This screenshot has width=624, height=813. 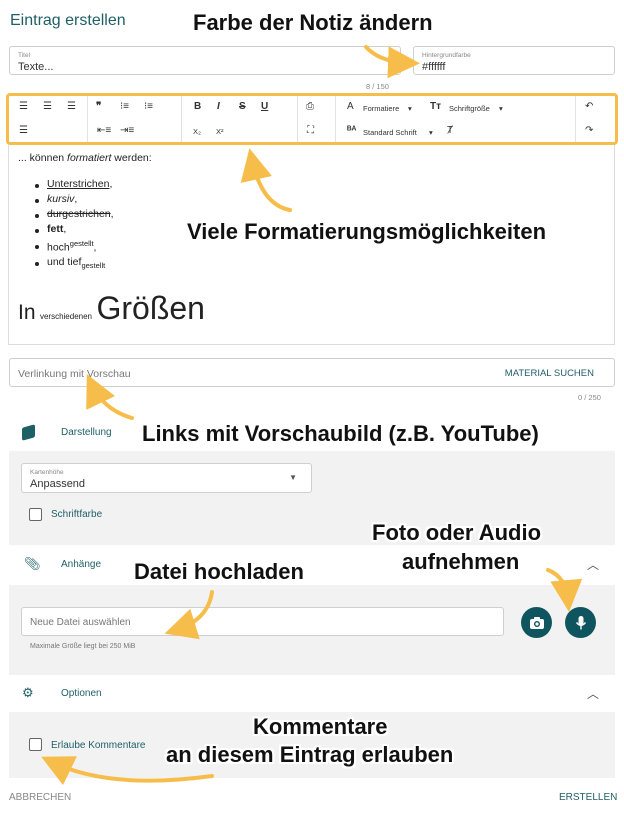 I want to click on indent-icon: ⇥≡, so click(x=127, y=131).